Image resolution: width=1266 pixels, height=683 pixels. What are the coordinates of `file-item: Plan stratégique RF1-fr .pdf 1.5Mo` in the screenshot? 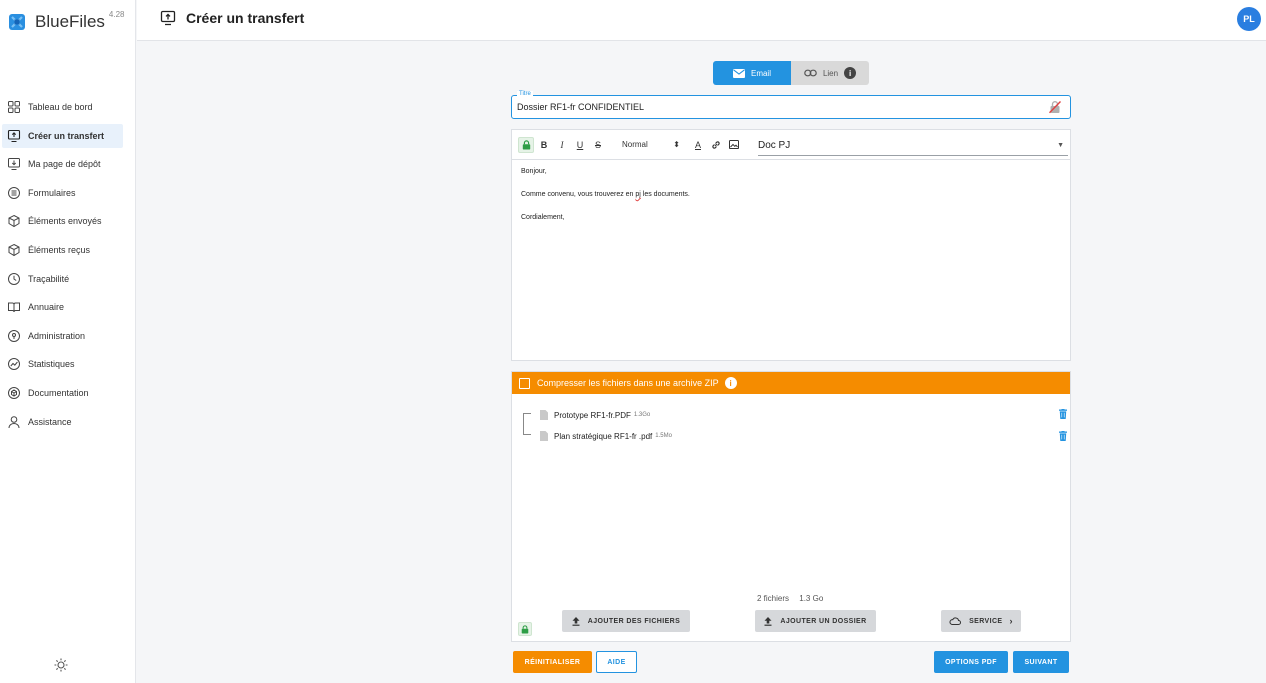 It's located at (606, 436).